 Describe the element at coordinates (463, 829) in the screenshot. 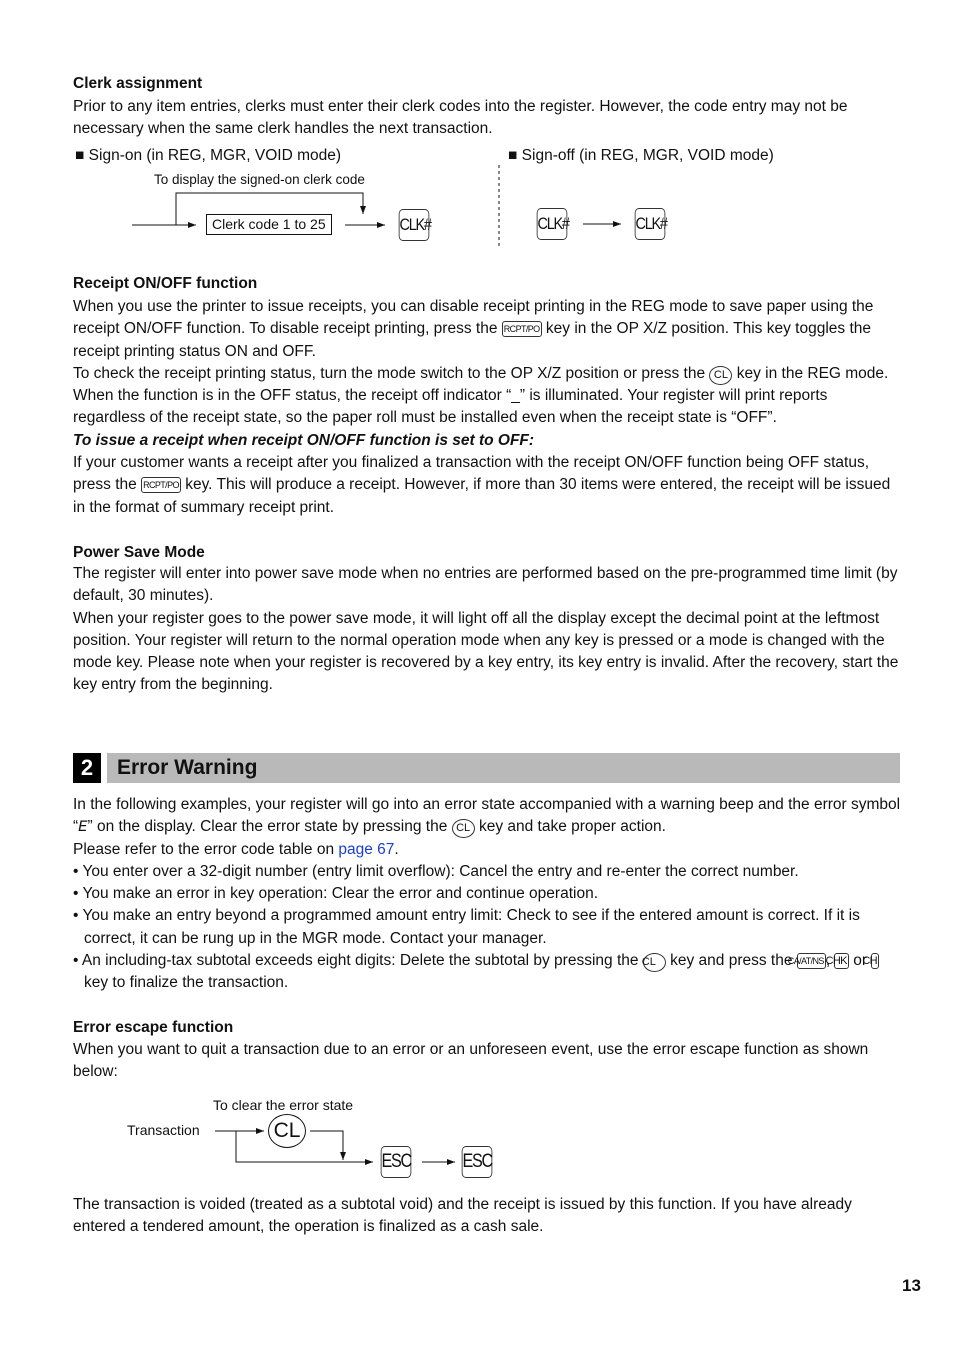

I see `cl-key-error: CL` at that location.